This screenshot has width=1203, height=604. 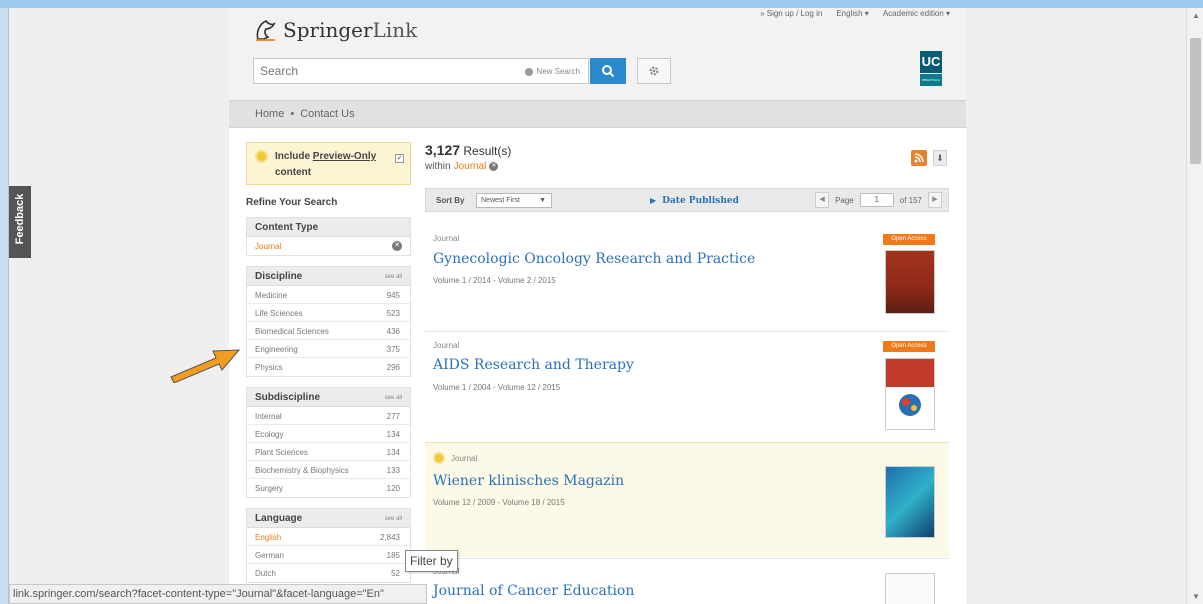 What do you see at coordinates (328, 295) in the screenshot?
I see `discipline-item: Medicine 945` at bounding box center [328, 295].